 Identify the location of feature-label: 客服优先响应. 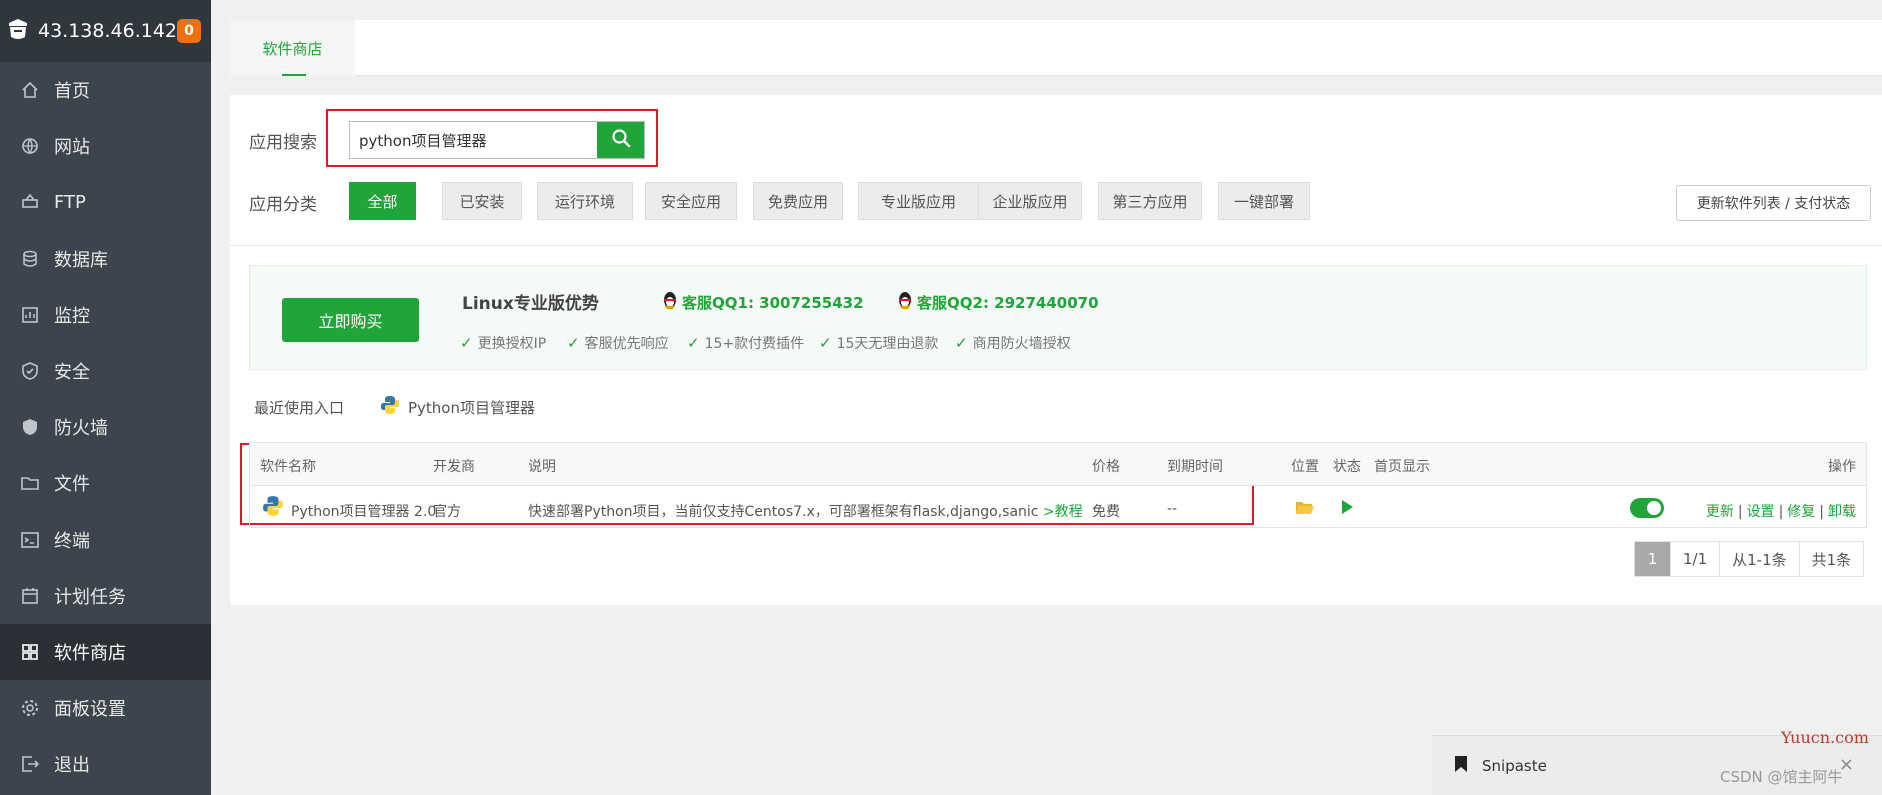
(626, 344).